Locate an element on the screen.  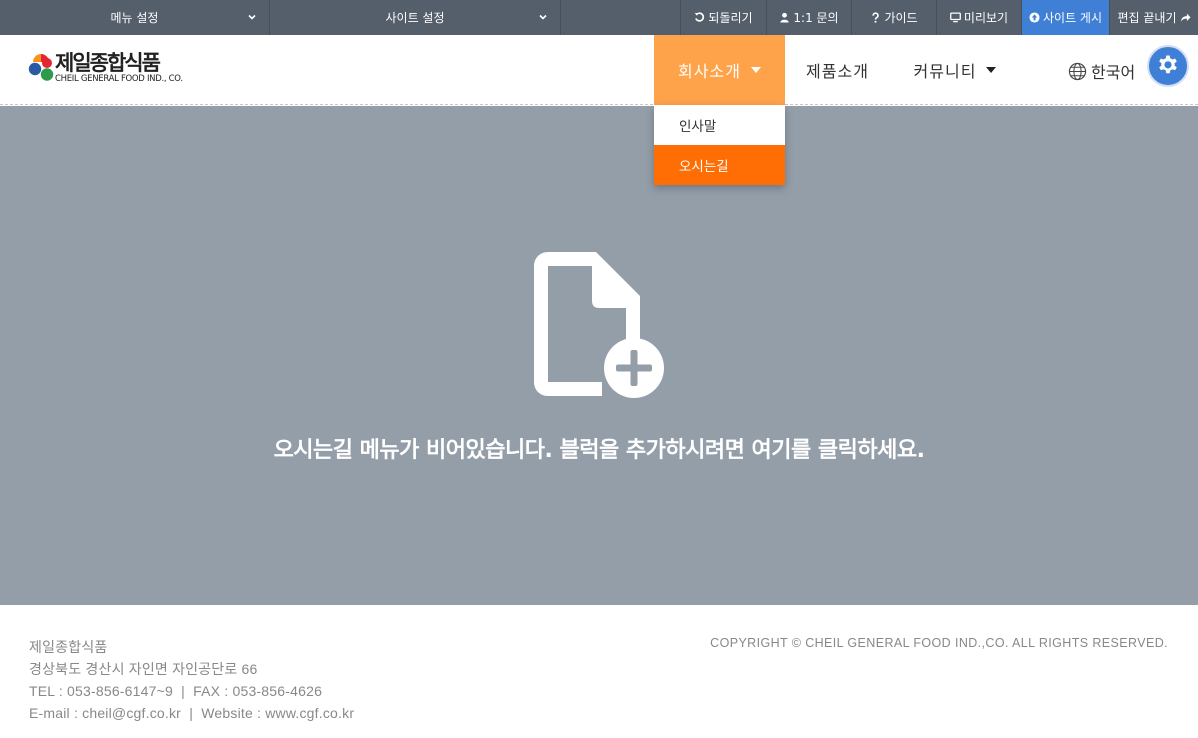
undo-icon is located at coordinates (700, 17).